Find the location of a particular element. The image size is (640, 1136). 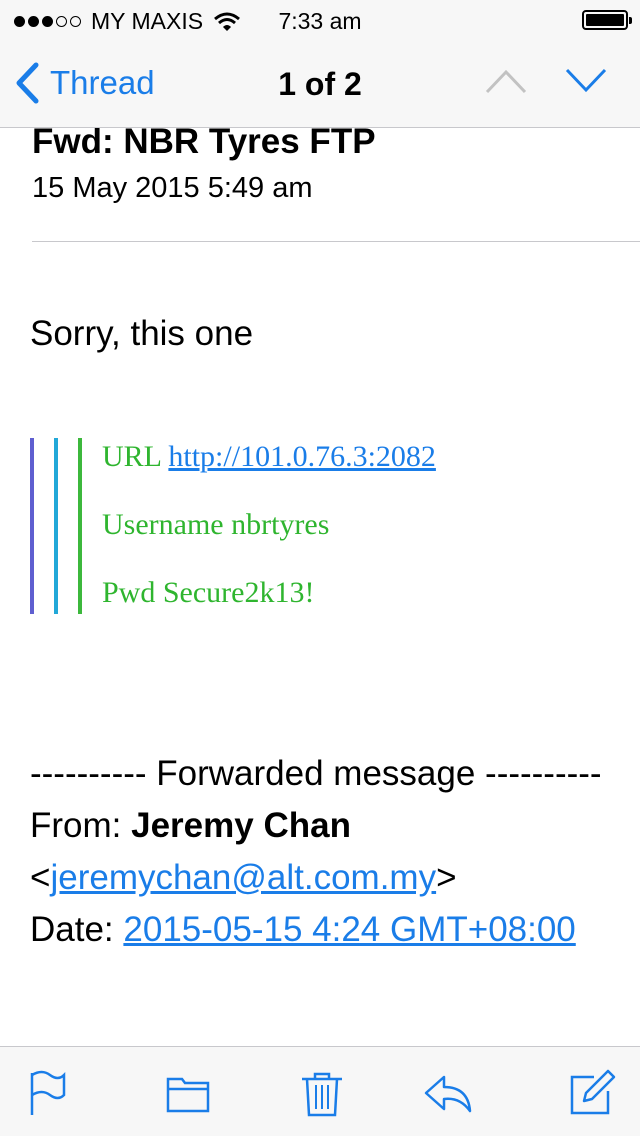

nav-bar: Thread 1 of 2 is located at coordinates (320, 84).